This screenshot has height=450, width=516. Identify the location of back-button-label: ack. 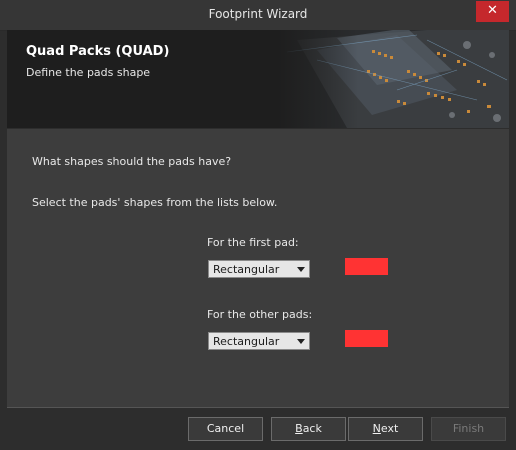
(312, 428).